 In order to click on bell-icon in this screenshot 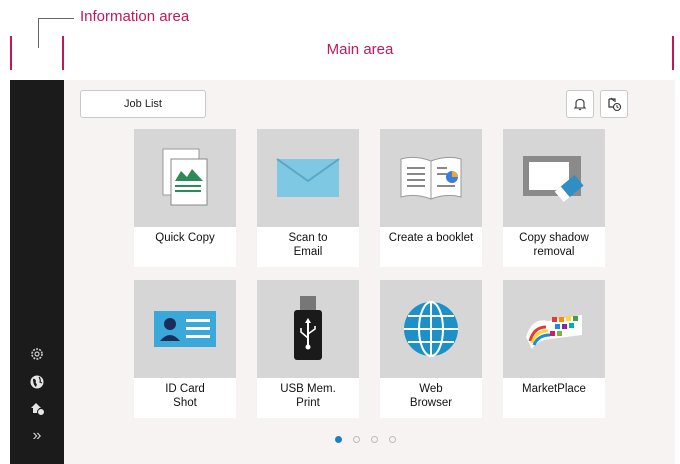, I will do `click(580, 104)`.